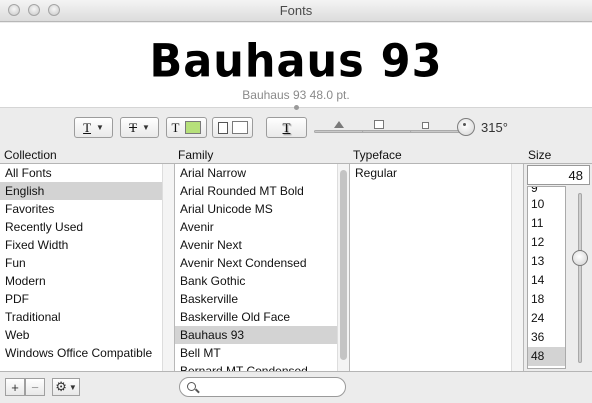 The image size is (592, 403). Describe the element at coordinates (81, 245) in the screenshot. I see `collection-list-item: Fixed Width` at that location.